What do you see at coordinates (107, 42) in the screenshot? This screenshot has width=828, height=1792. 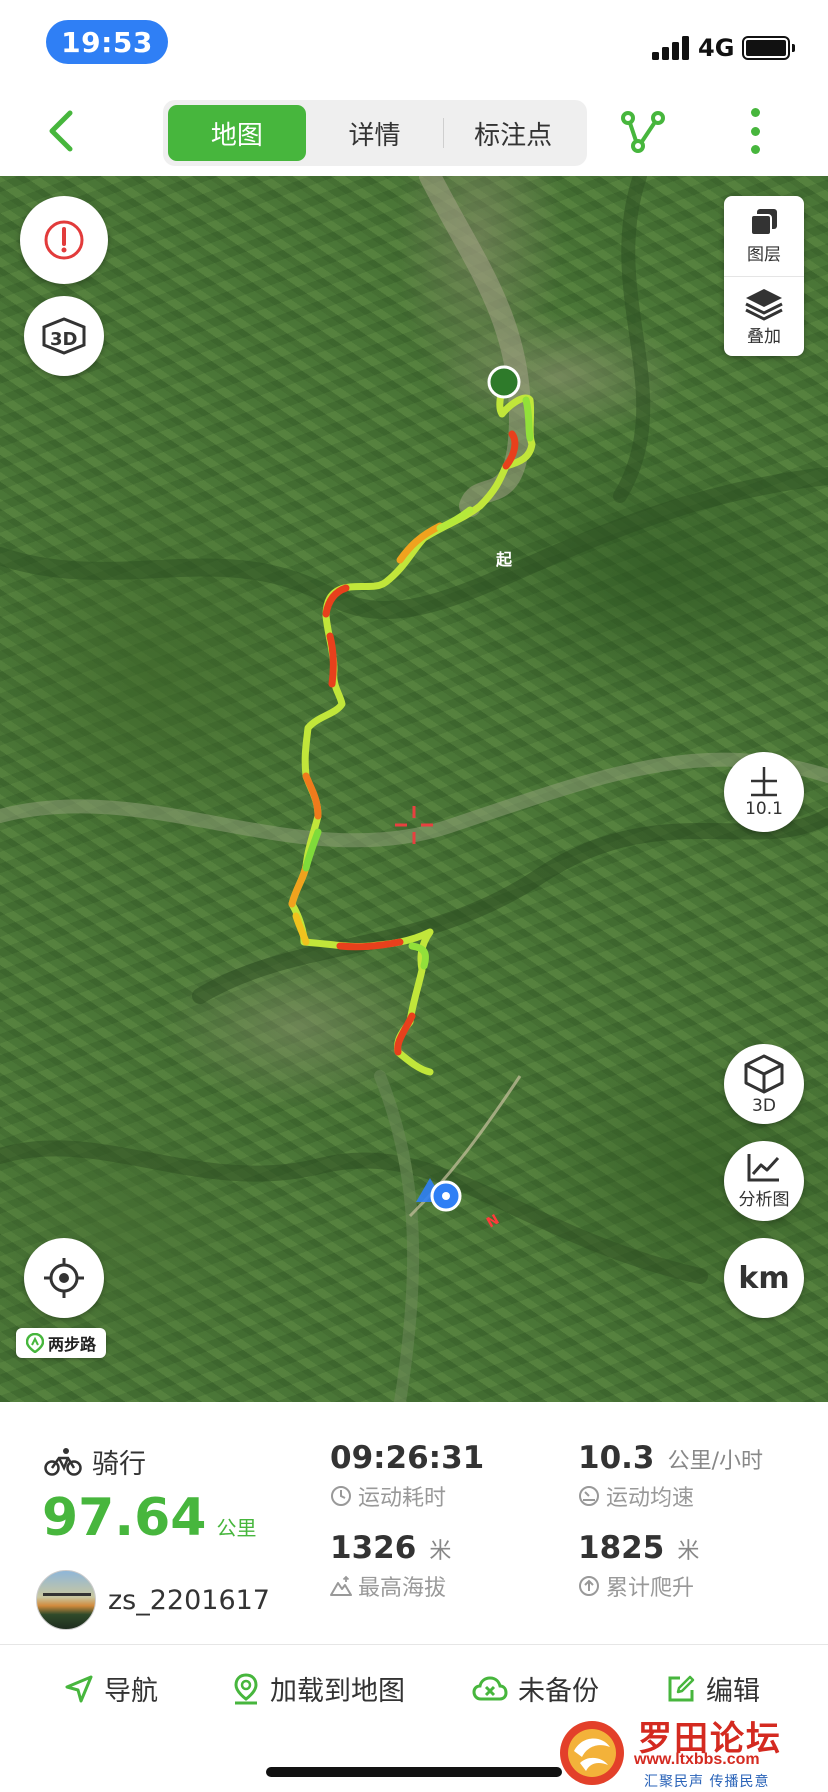 I see `status-time: 19:53` at bounding box center [107, 42].